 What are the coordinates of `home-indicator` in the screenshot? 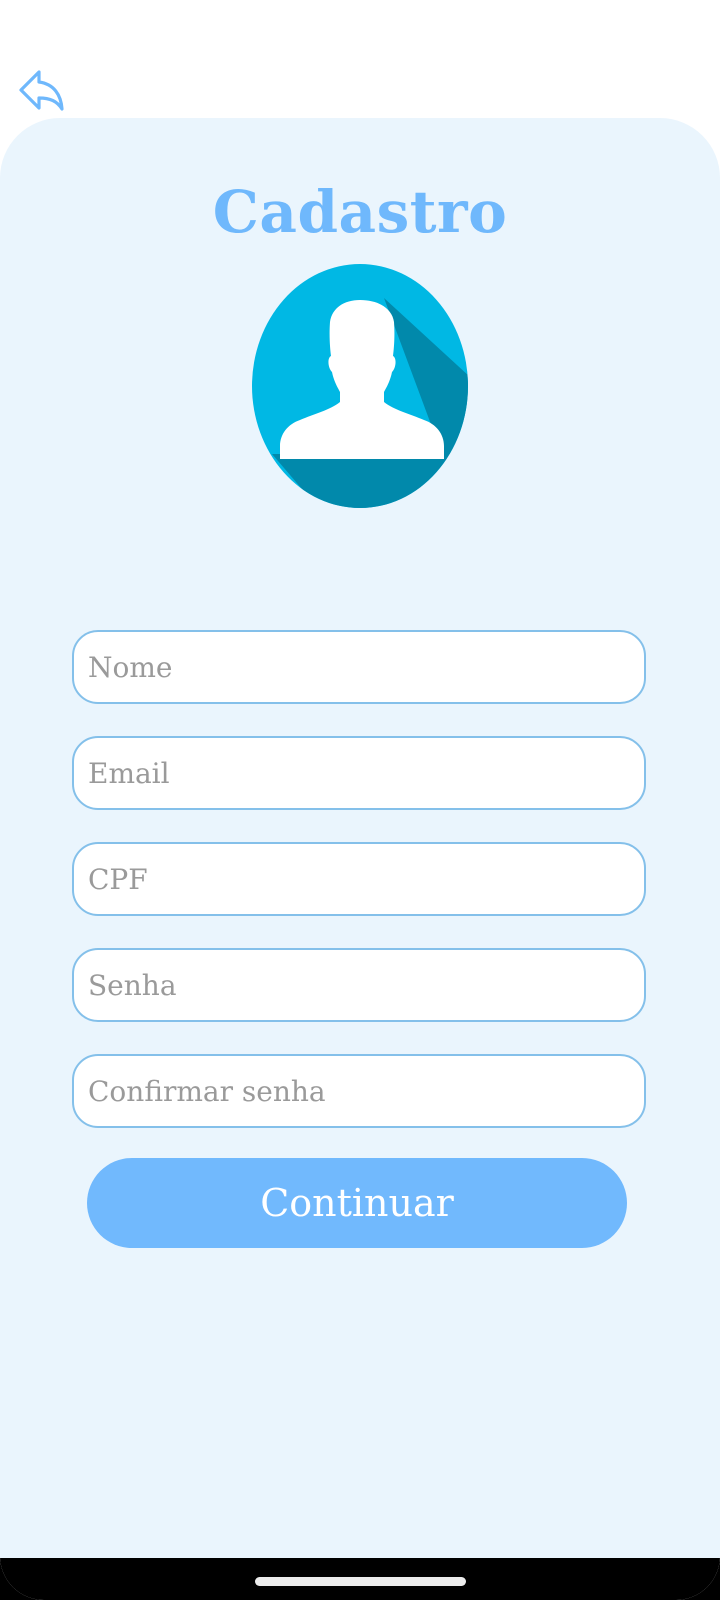 It's located at (360, 1581).